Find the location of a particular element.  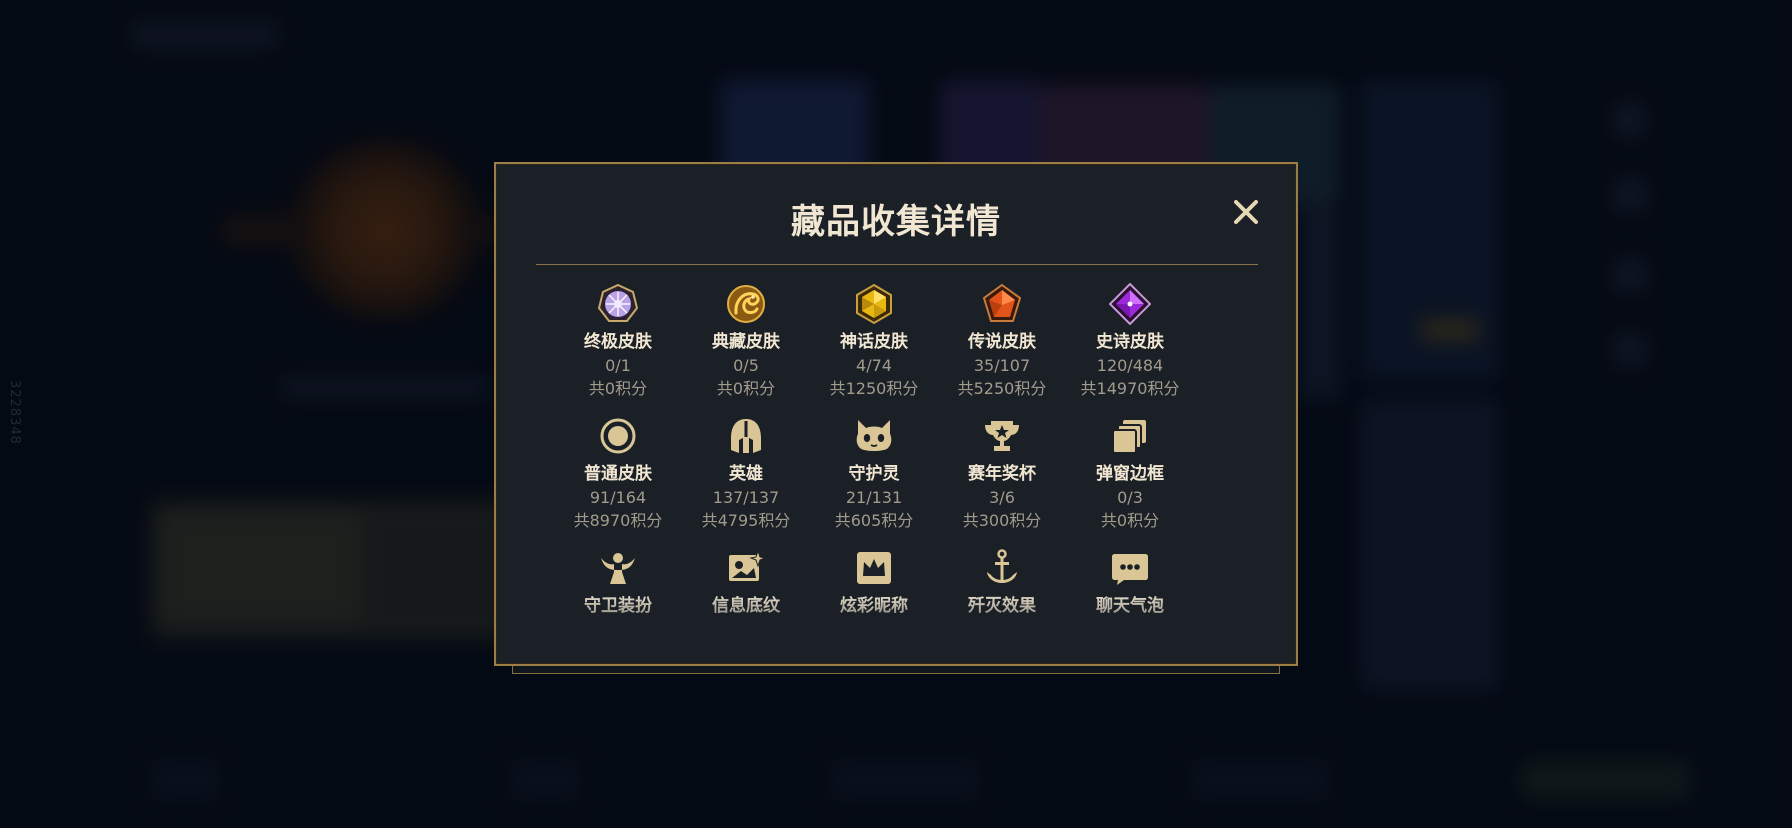

epic-gem-icon is located at coordinates (1130, 304).